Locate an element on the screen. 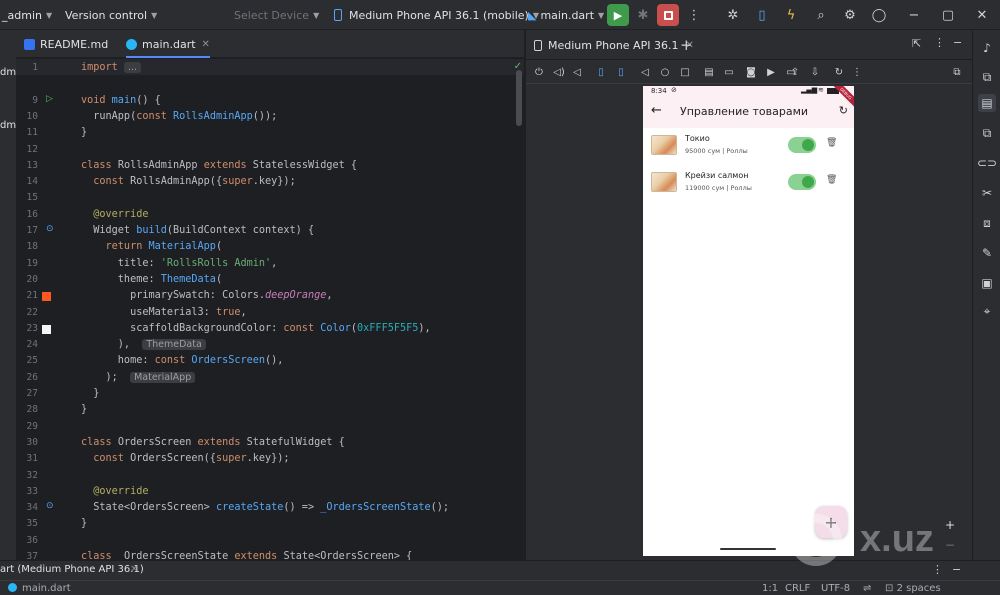 The height and width of the screenshot is (595, 1000). account-icon: ◯ is located at coordinates (879, 15).